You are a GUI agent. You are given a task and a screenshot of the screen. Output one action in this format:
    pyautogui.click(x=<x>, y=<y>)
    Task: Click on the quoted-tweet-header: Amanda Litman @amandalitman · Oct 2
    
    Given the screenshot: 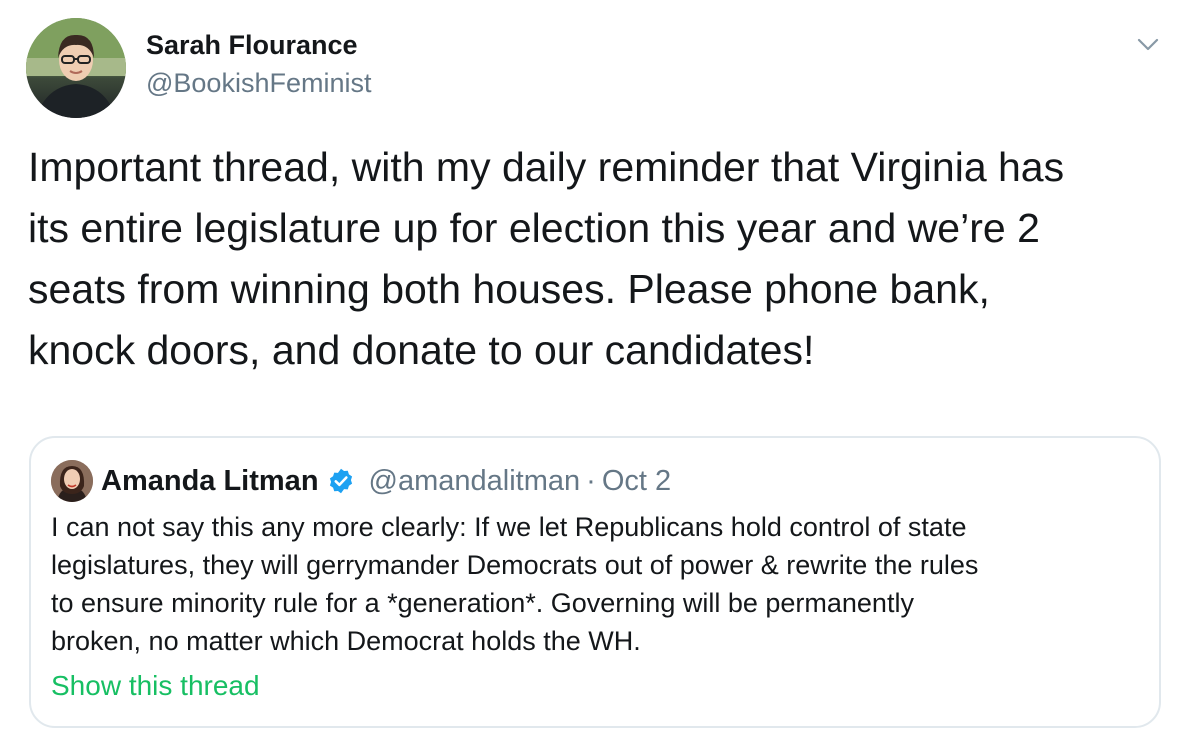 What is the action you would take?
    pyautogui.click(x=386, y=481)
    